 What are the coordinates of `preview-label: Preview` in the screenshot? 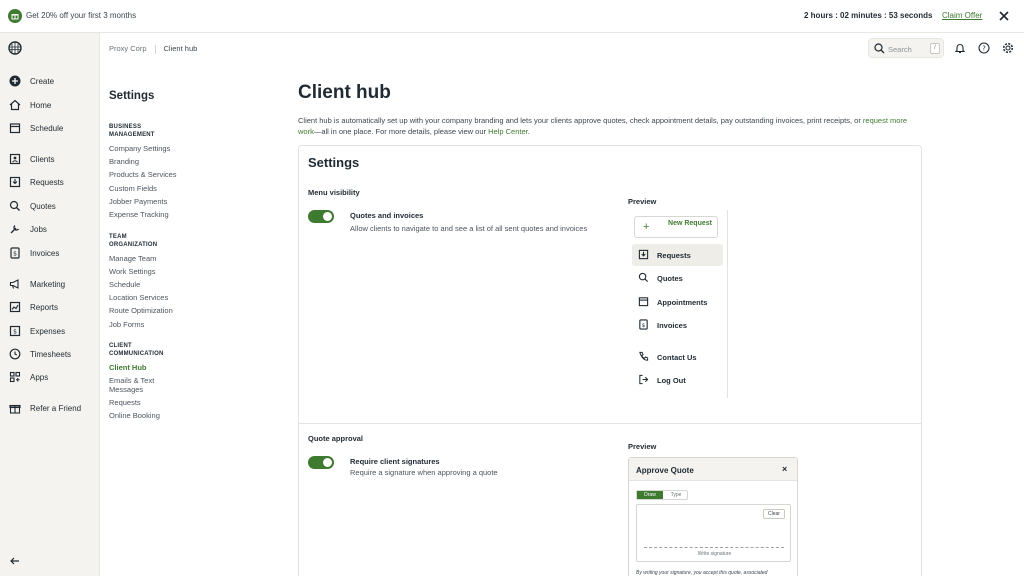 It's located at (642, 446).